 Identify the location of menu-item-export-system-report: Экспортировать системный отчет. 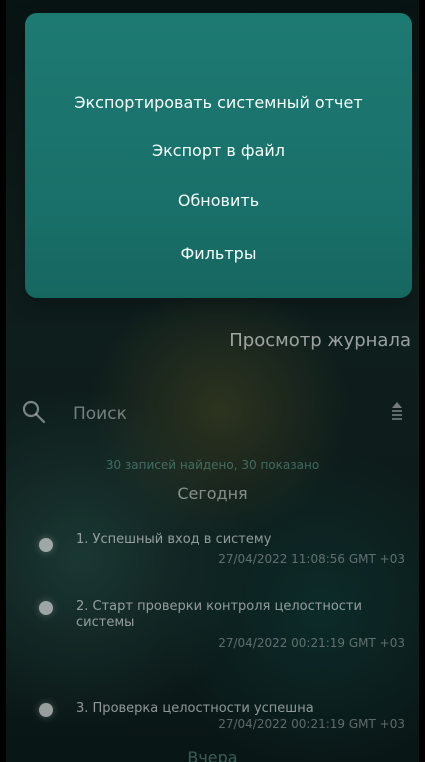
(218, 103).